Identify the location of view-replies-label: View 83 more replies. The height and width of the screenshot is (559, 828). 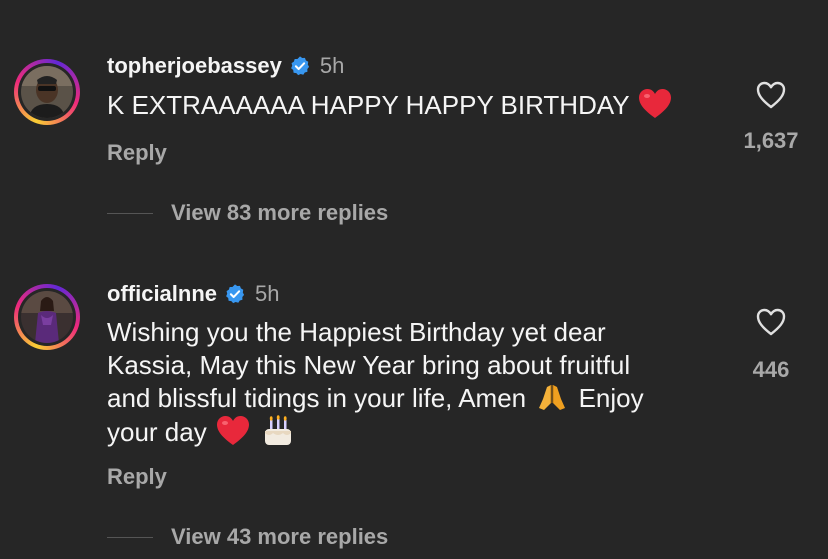
(280, 212).